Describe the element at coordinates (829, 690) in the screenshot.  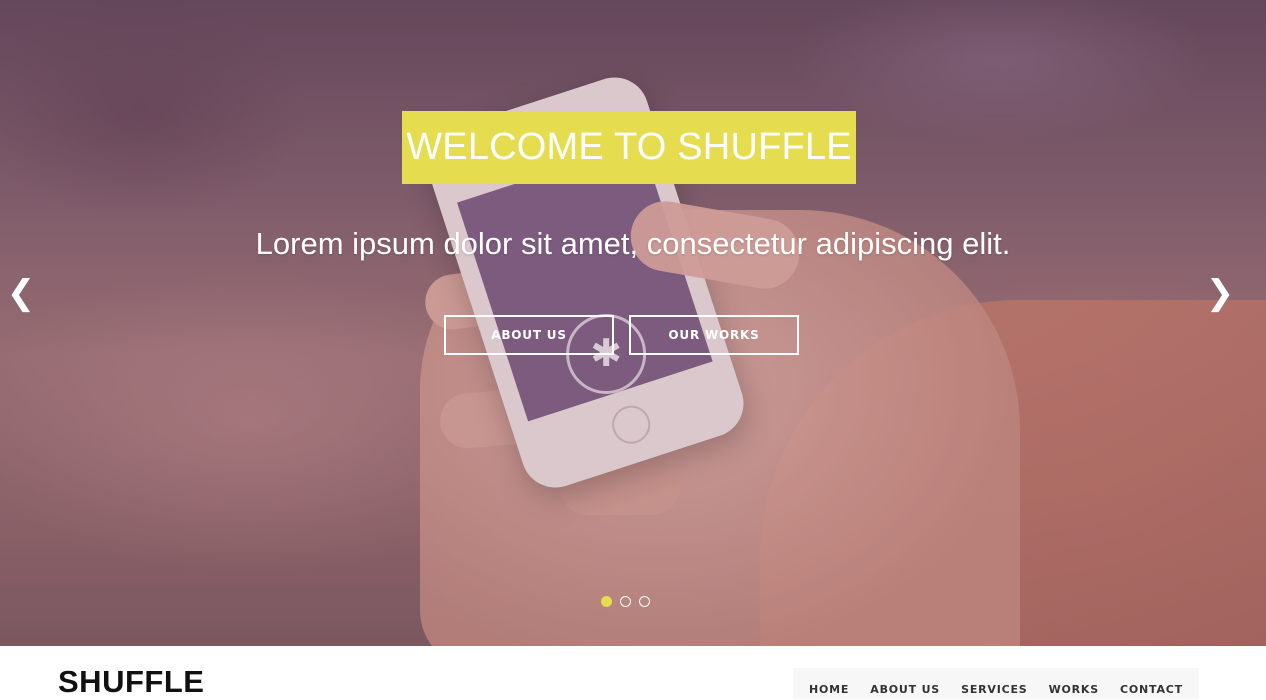
I see `nav-item-home: HOME` at that location.